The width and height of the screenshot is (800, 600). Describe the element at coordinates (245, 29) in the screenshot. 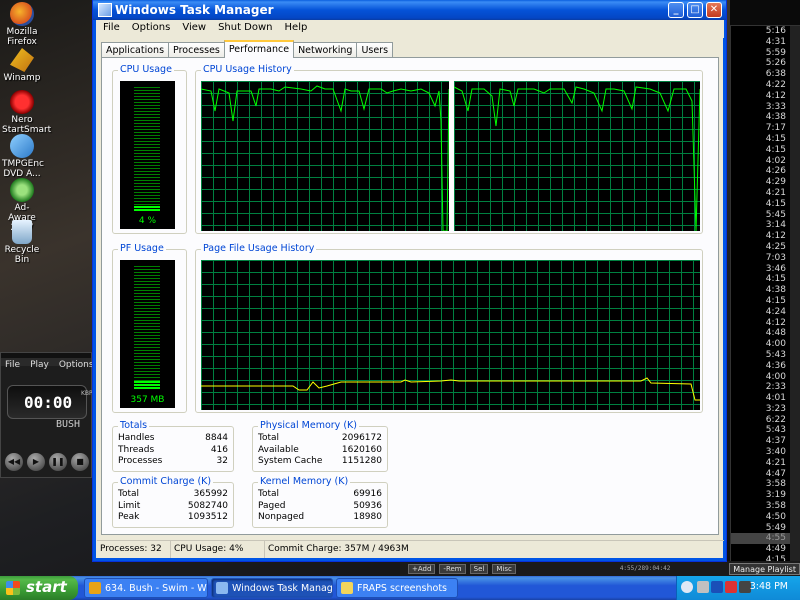

I see `menu-shut-down: Shut Down` at that location.